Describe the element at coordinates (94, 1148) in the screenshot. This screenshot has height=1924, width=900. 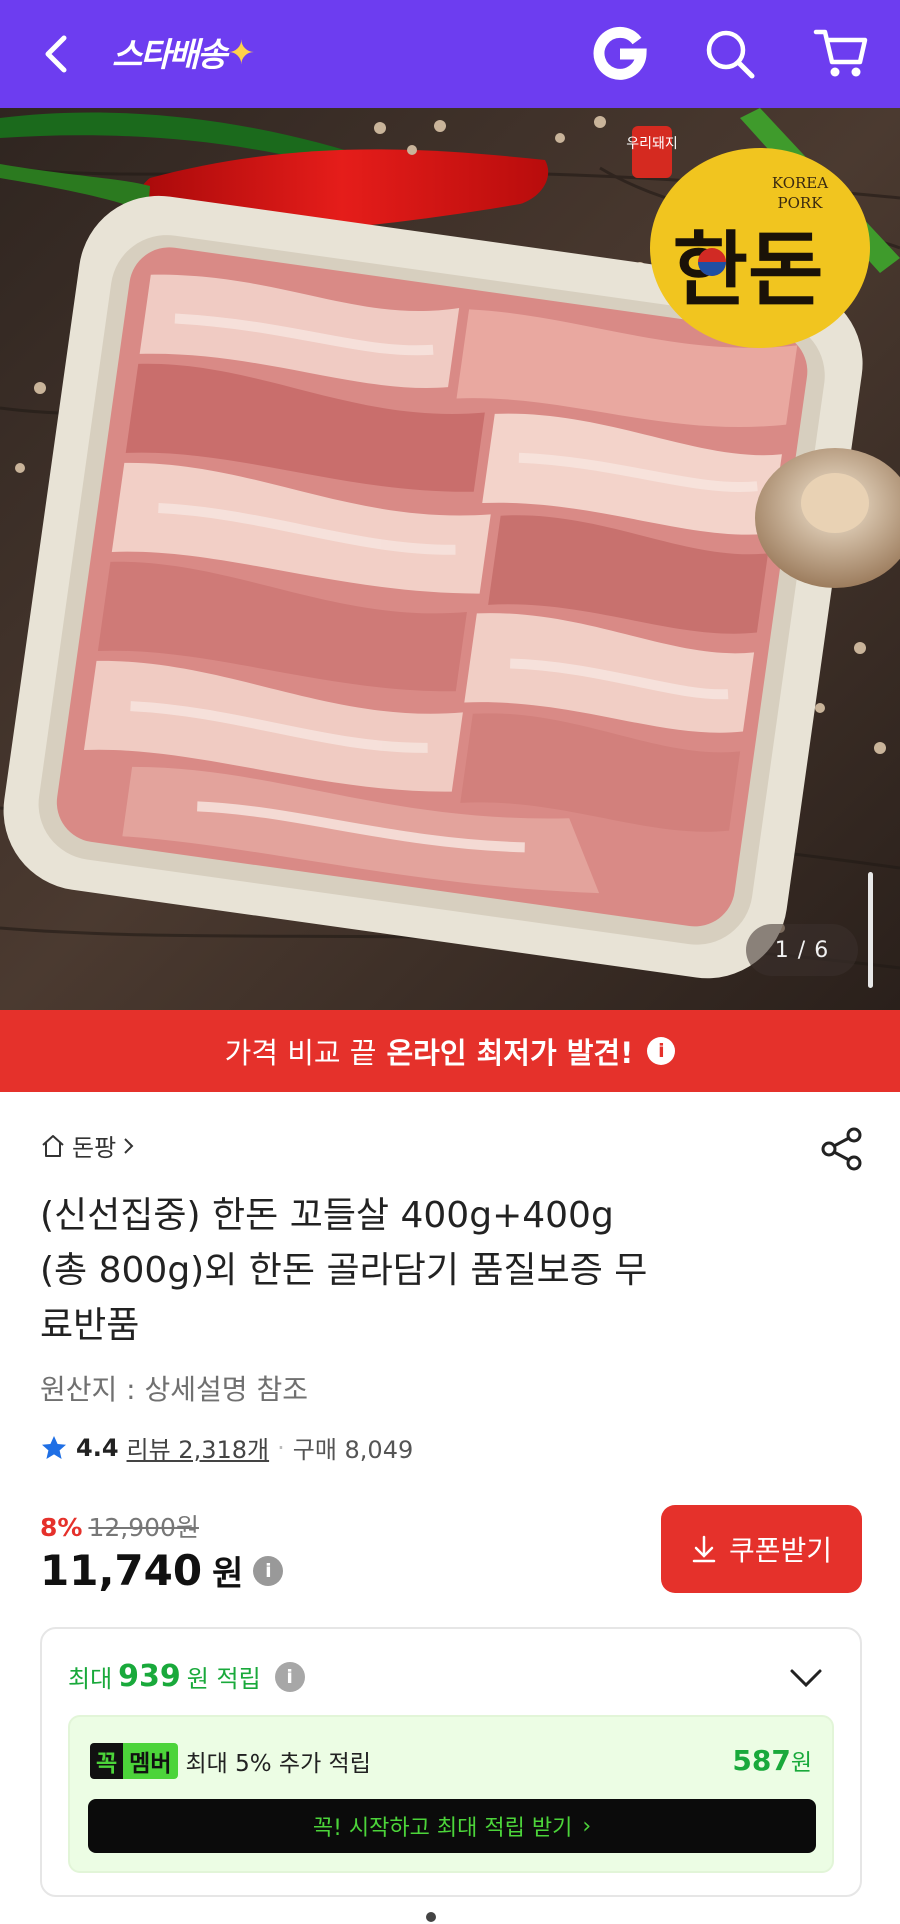
I see `breadcrumb-store: 돈팡` at that location.